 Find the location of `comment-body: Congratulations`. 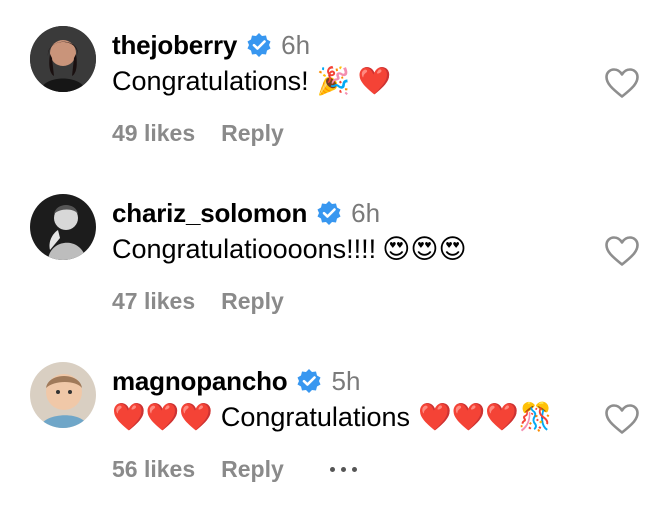

comment-body: Congratulations is located at coordinates (315, 416).